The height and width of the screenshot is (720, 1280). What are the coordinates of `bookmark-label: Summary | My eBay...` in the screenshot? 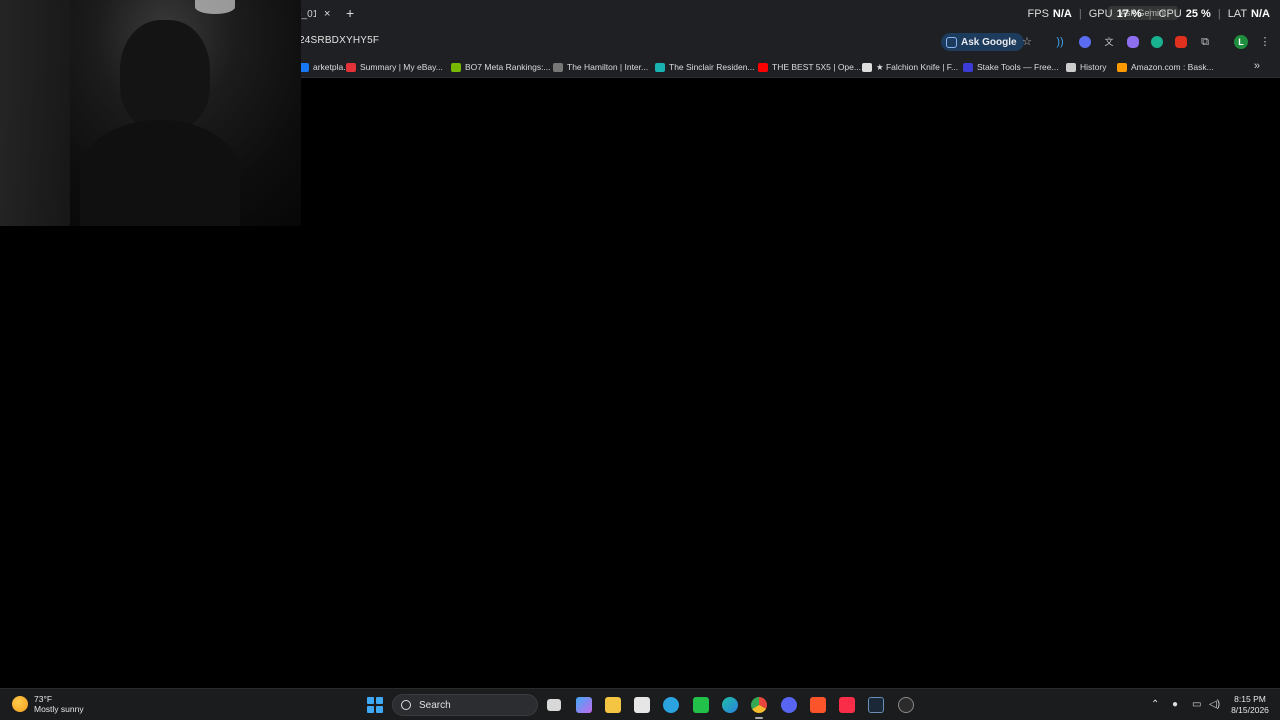 It's located at (401, 67).